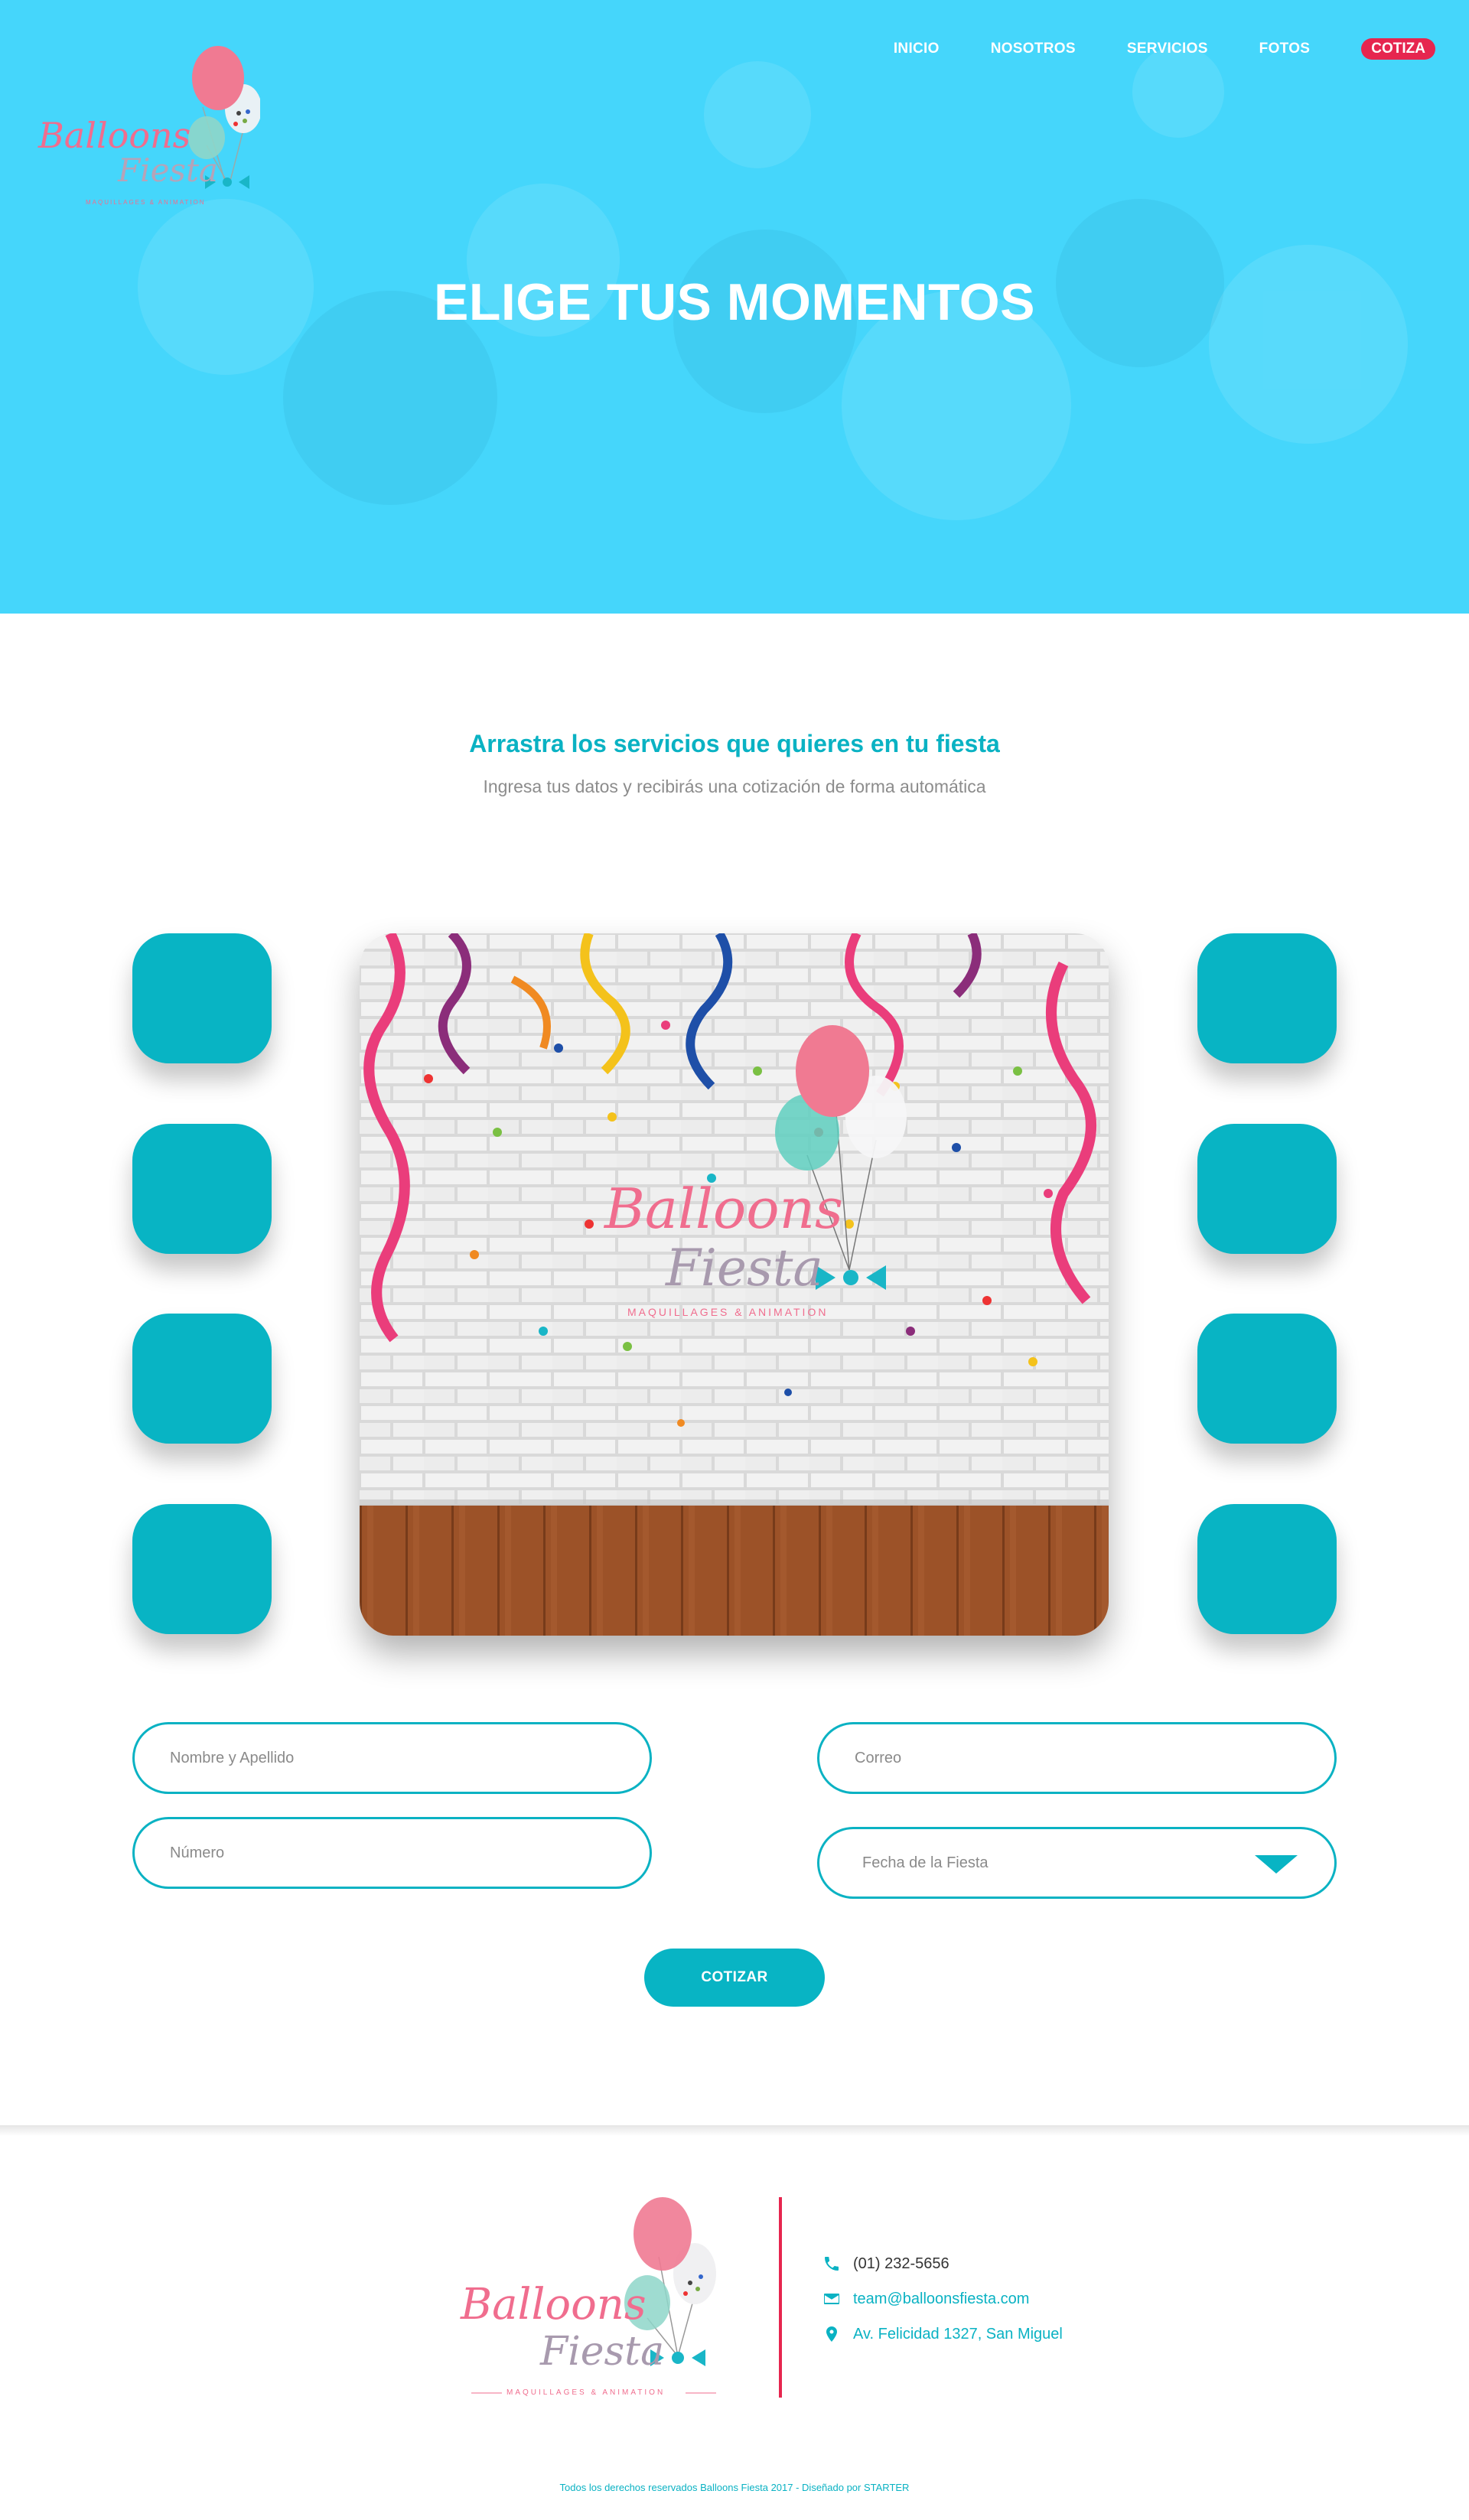  Describe the element at coordinates (735, 1978) in the screenshot. I see `cotizar-button: COTIZAR` at that location.